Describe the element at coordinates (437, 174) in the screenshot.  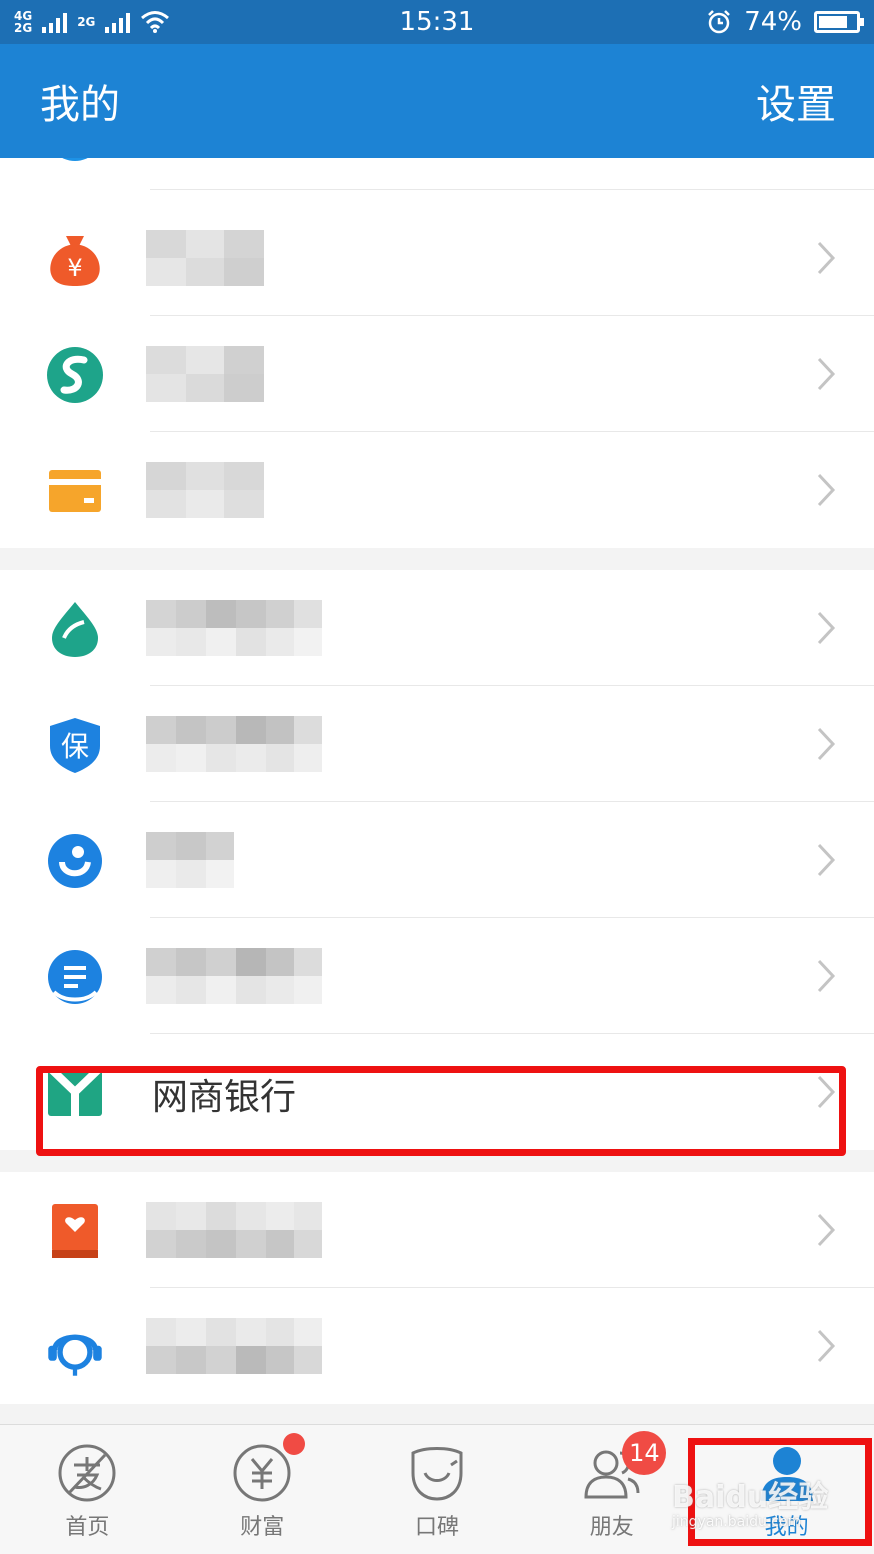
I see `list-item` at that location.